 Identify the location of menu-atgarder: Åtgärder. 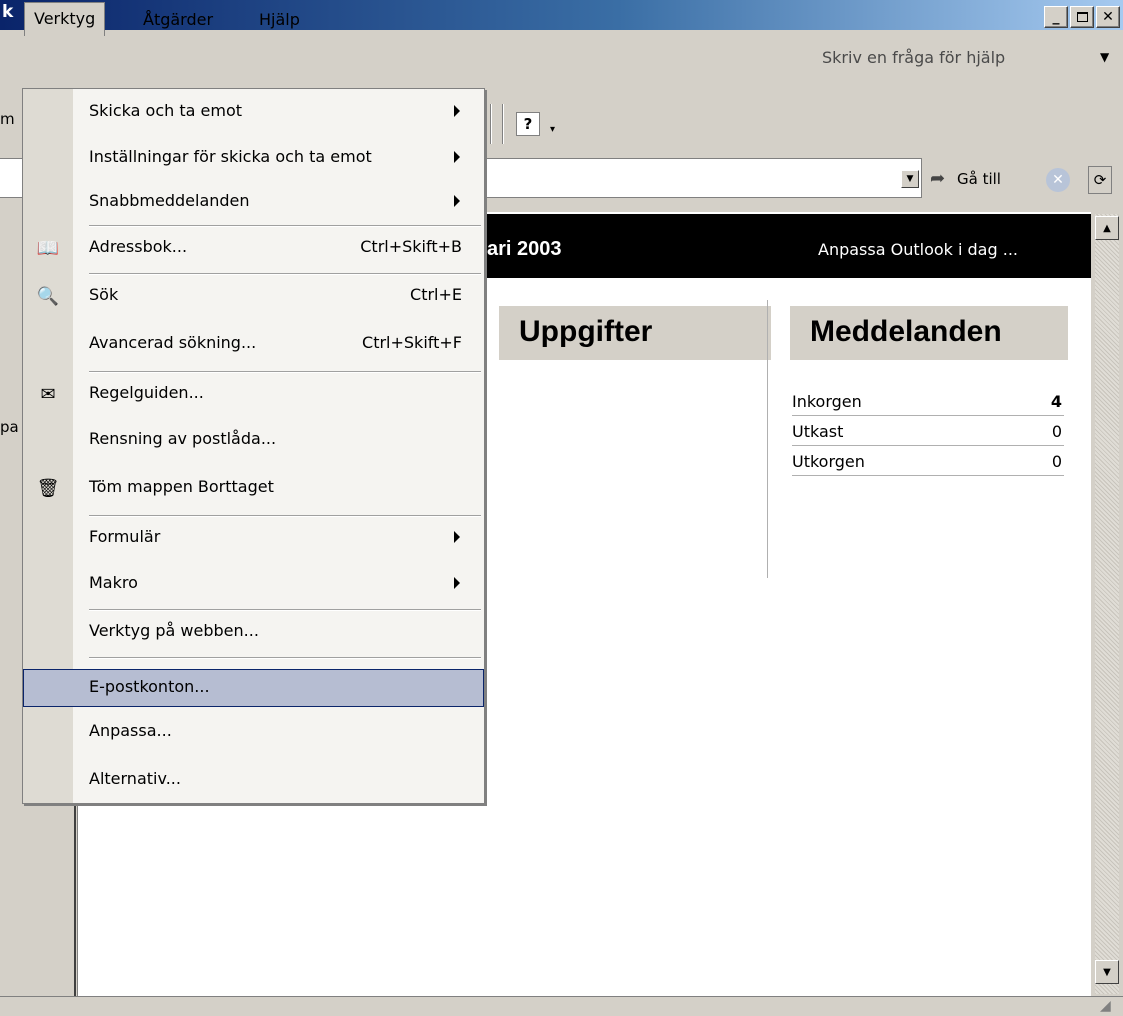
(178, 21).